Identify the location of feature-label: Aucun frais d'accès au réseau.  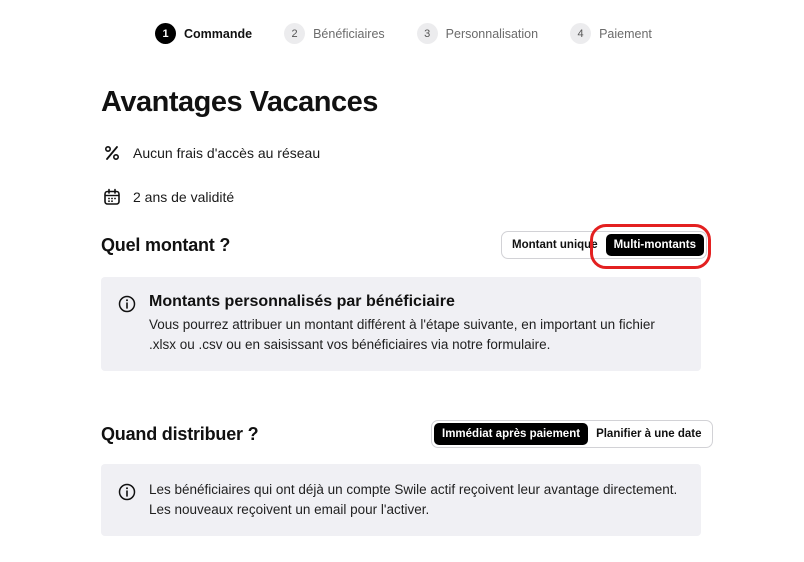
(227, 153).